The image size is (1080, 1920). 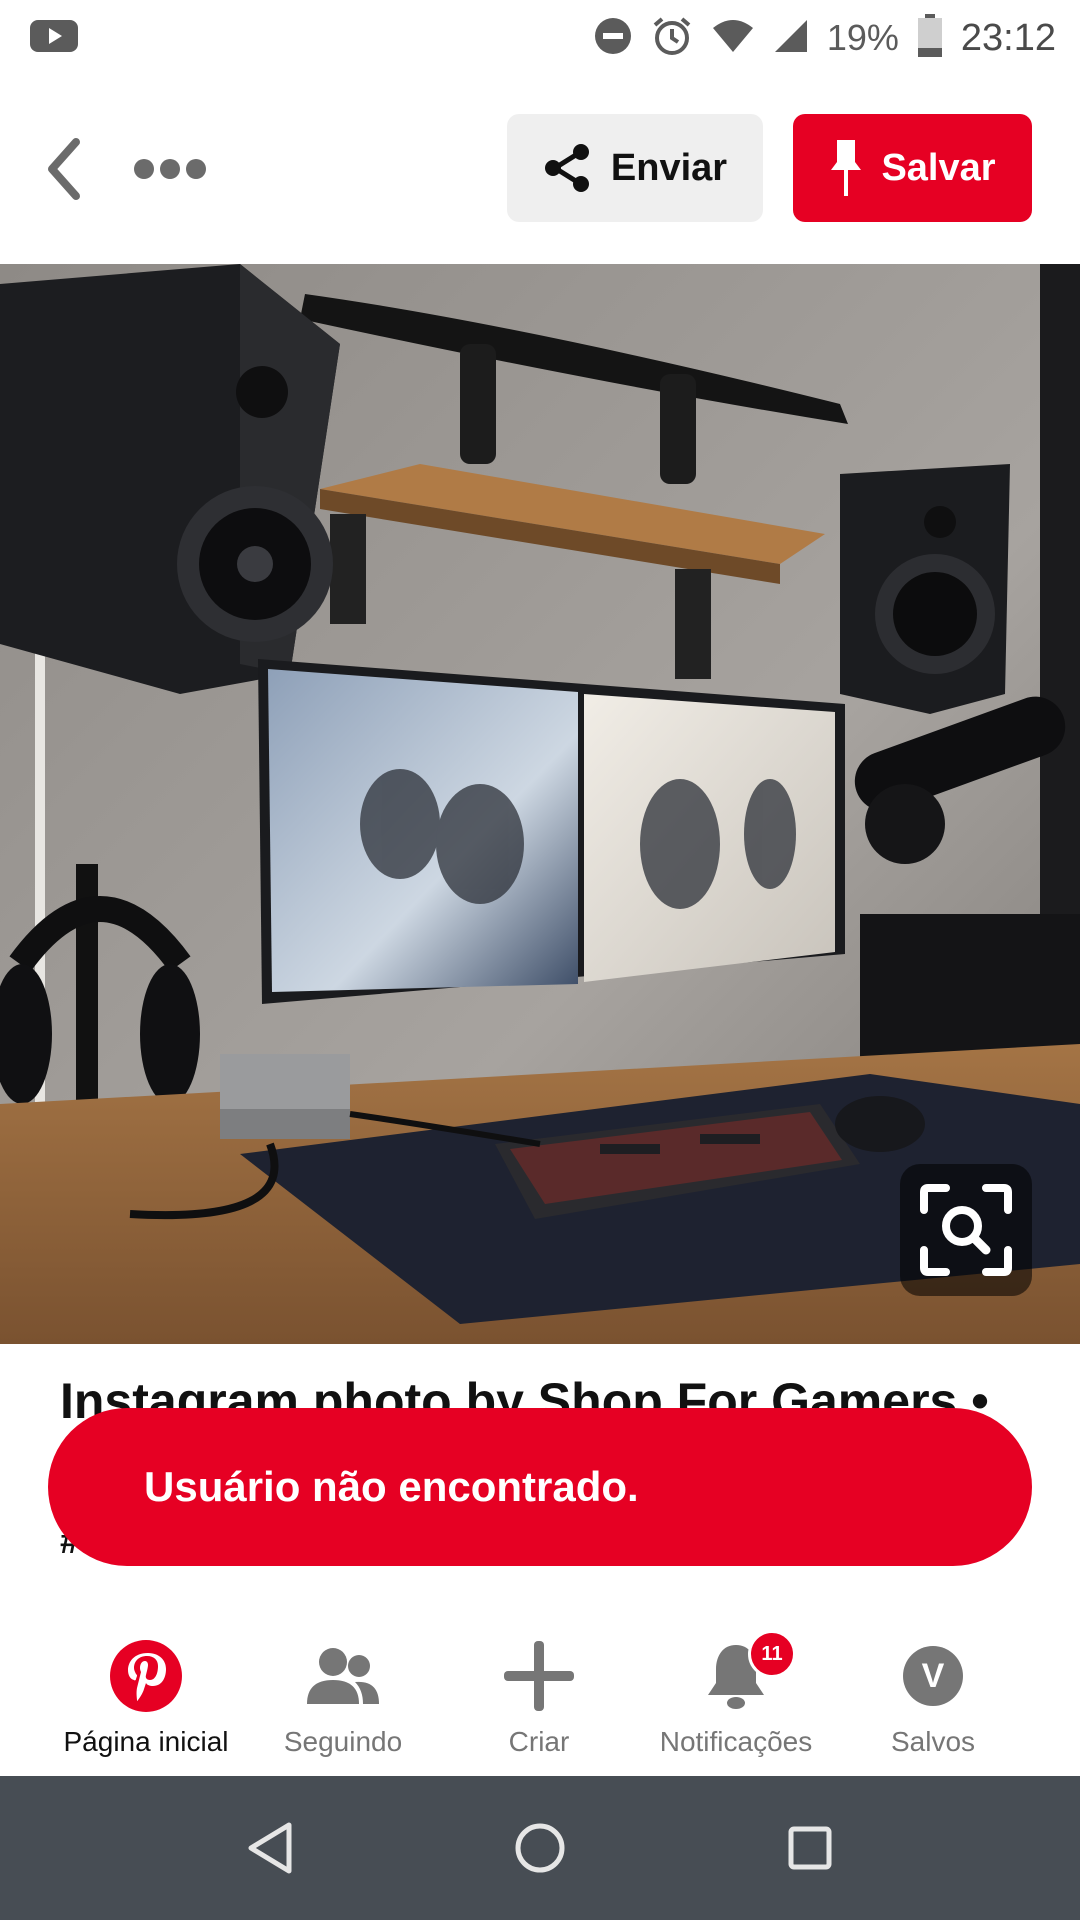 What do you see at coordinates (938, 167) in the screenshot?
I see `save-button-label: Salvar` at bounding box center [938, 167].